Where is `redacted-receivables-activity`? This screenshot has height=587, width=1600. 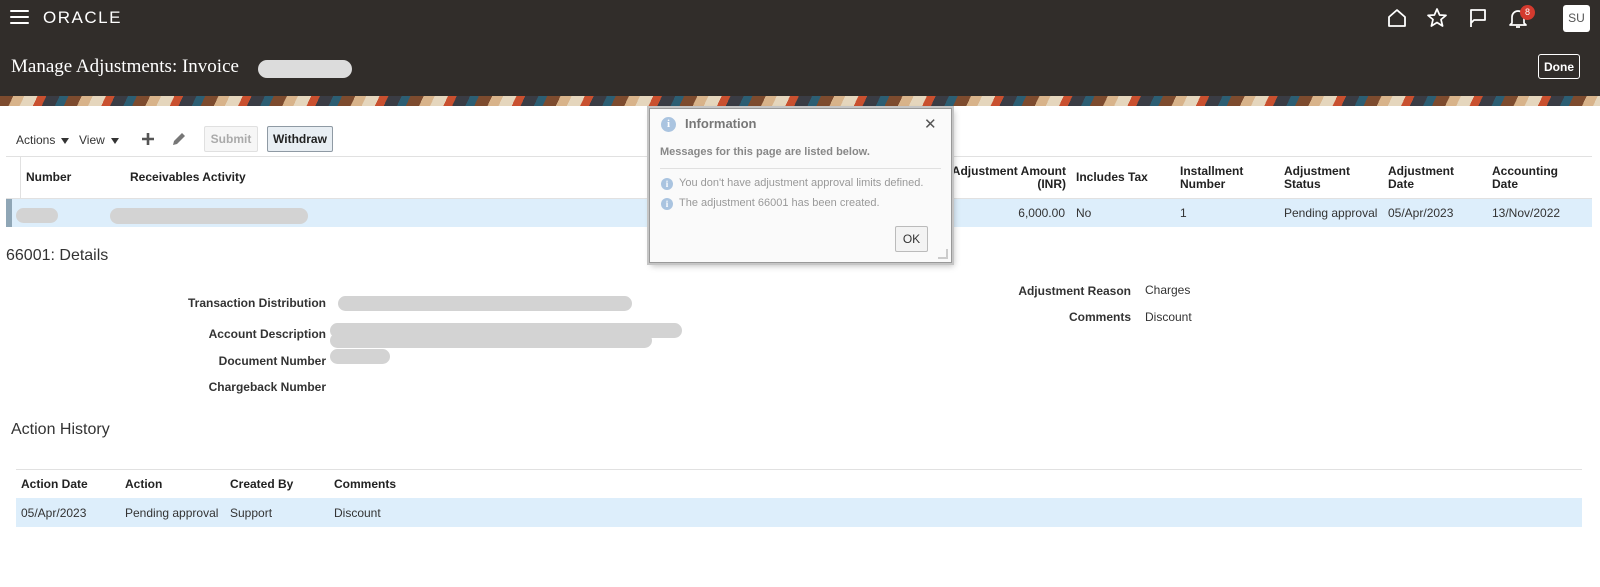
redacted-receivables-activity is located at coordinates (209, 216).